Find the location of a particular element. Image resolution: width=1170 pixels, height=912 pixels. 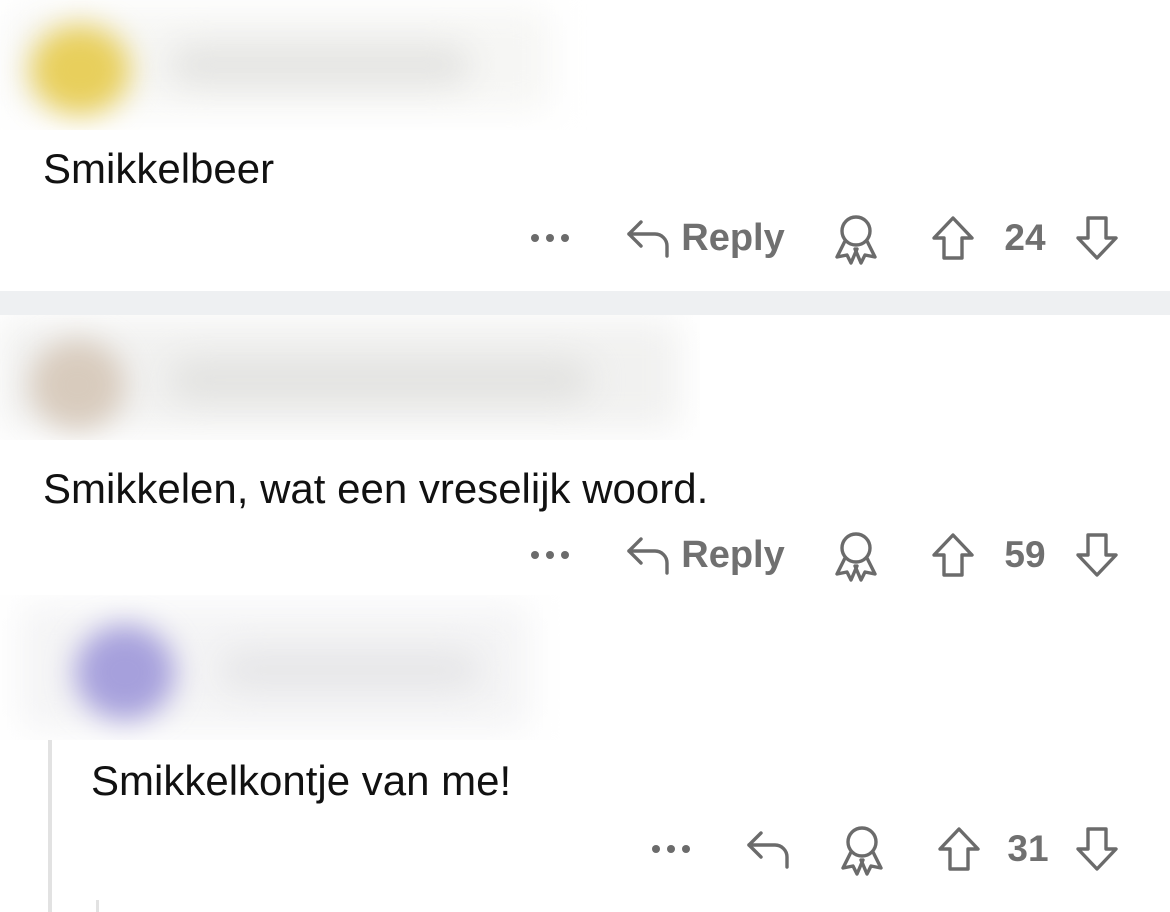

vote-score: 59 is located at coordinates (1025, 554).